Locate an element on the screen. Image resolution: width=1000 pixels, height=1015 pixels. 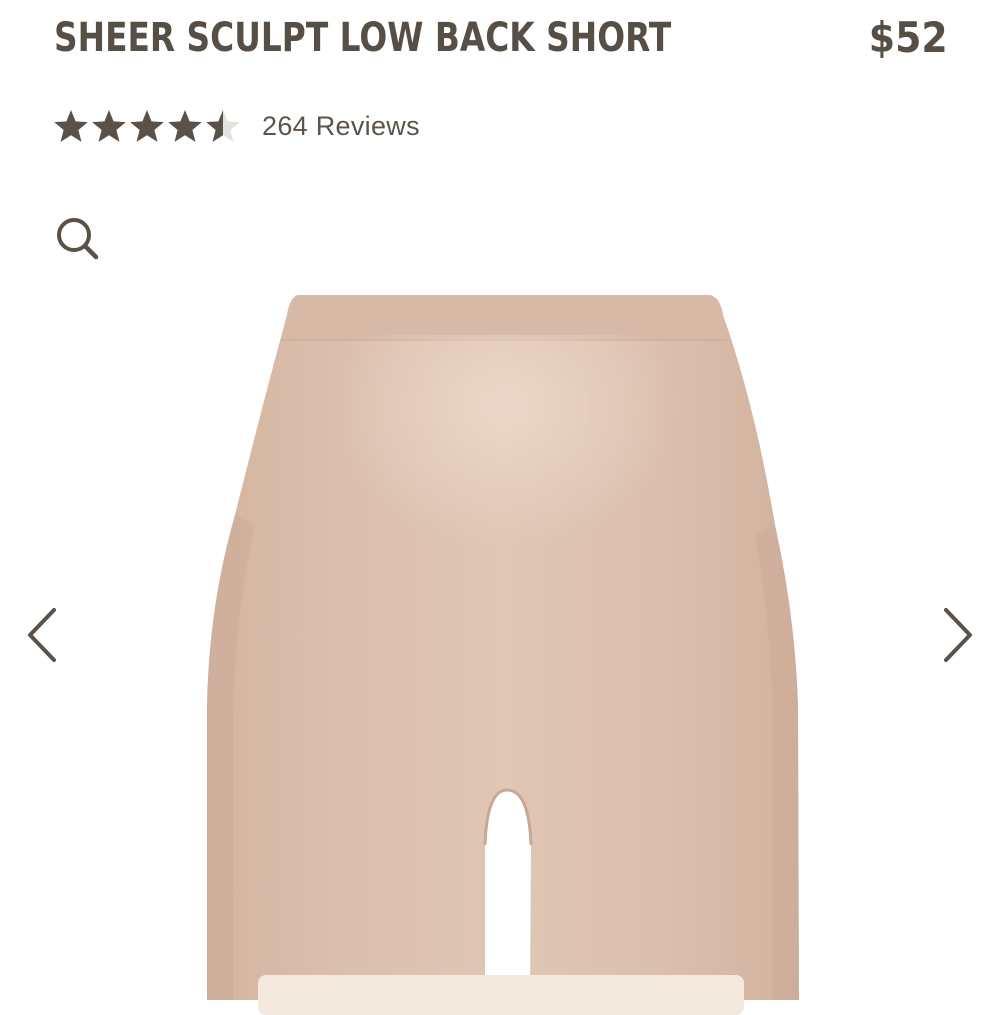
rating-row: 264 Reviews is located at coordinates (237, 126).